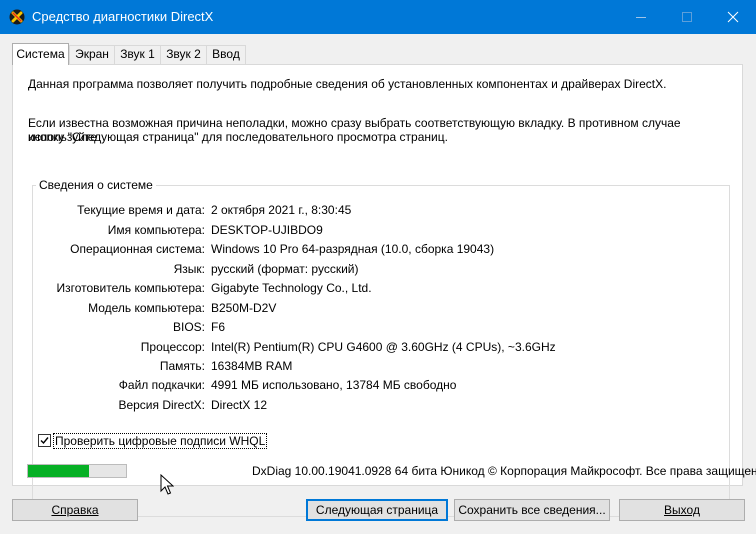 The width and height of the screenshot is (756, 534). I want to click on info-label: BIOS:, so click(188, 327).